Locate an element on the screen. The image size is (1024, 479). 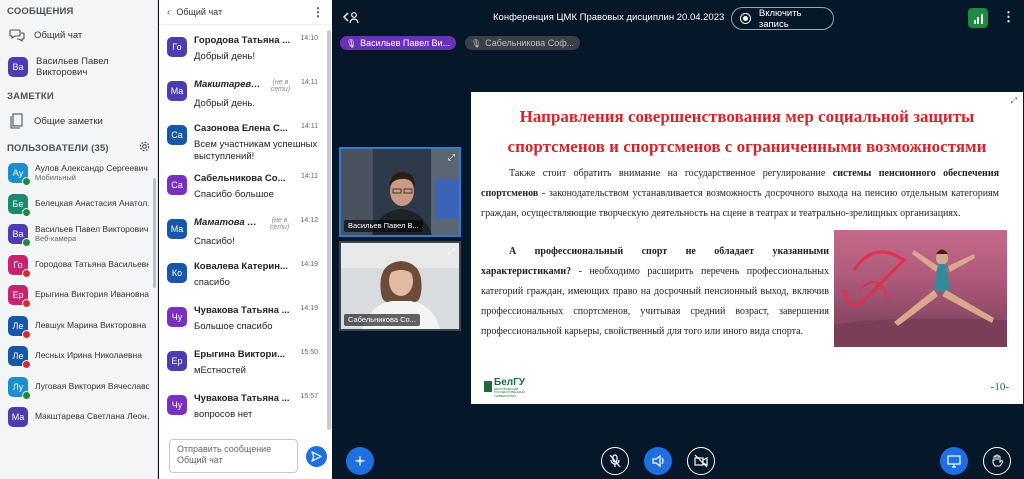
chat-message-input: Отправить сообщение Общий чат is located at coordinates (233, 456).